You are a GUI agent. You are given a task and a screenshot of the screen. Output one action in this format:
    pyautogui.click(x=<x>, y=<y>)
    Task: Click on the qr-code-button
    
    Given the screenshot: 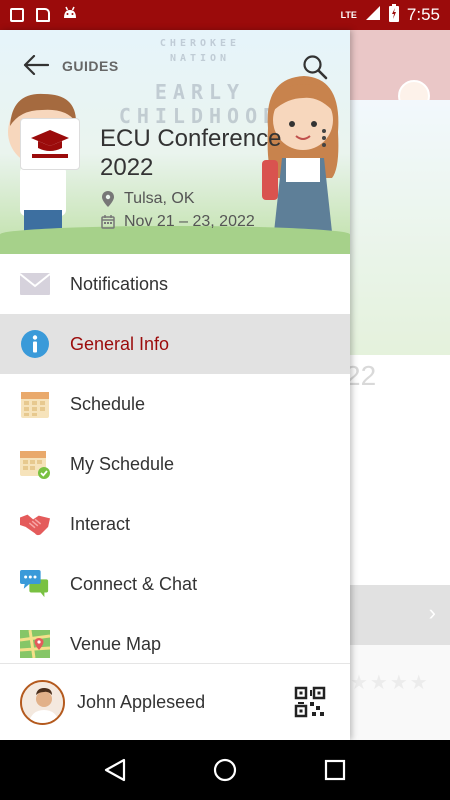 What is the action you would take?
    pyautogui.click(x=310, y=702)
    